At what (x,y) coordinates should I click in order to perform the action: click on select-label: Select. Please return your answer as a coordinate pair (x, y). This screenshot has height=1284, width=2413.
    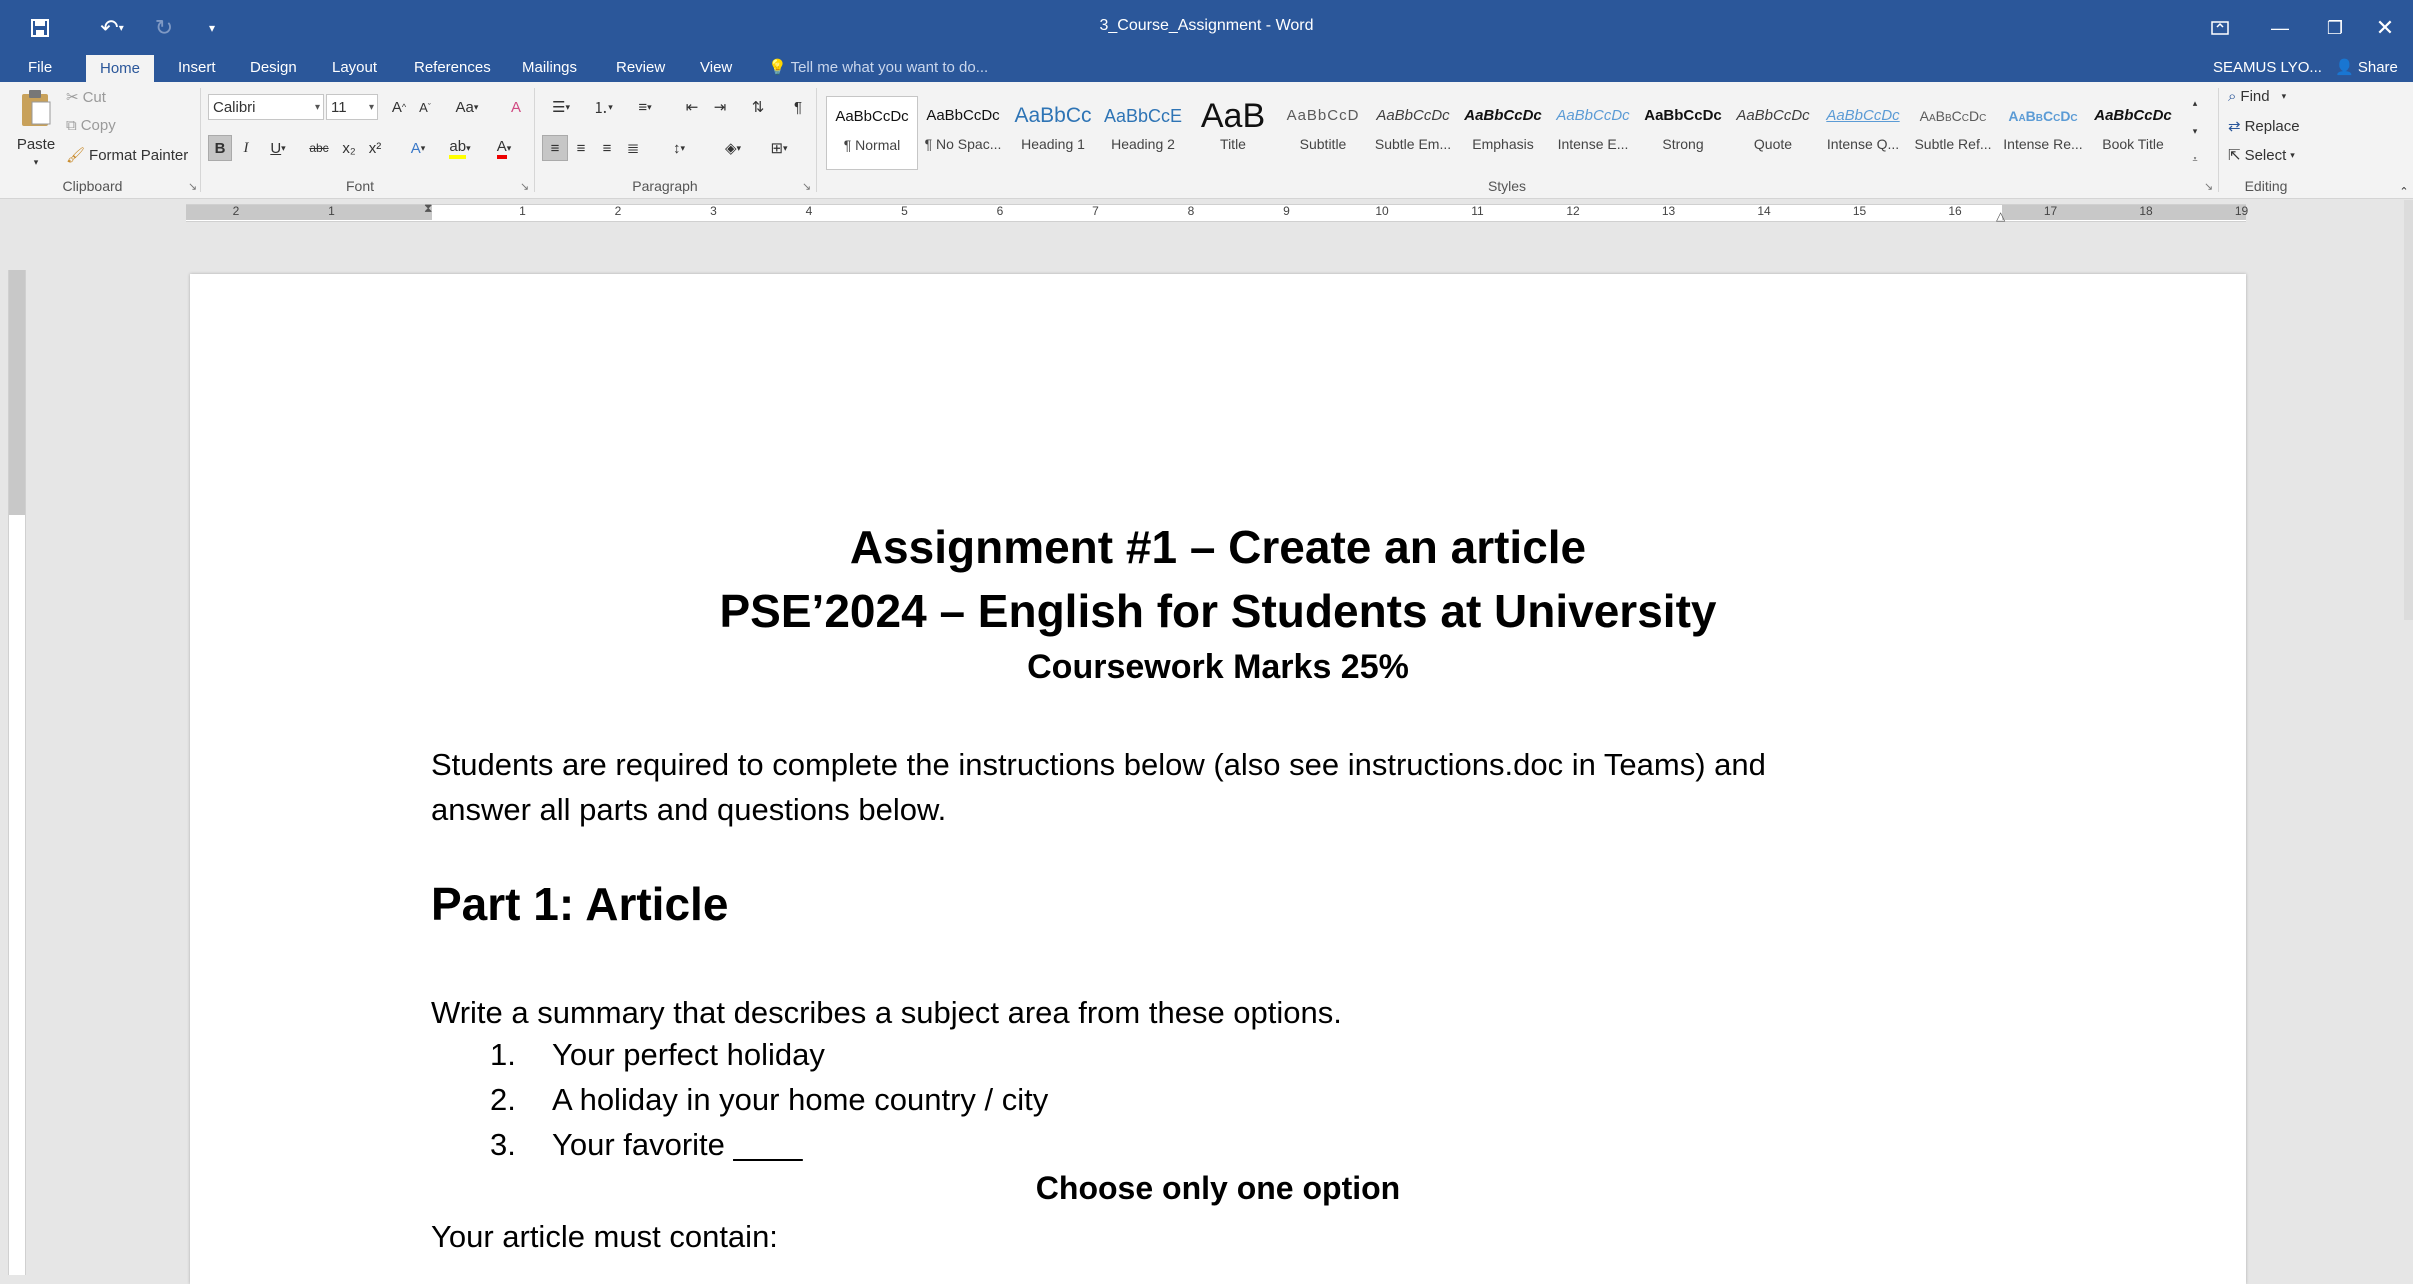
    Looking at the image, I should click on (2265, 155).